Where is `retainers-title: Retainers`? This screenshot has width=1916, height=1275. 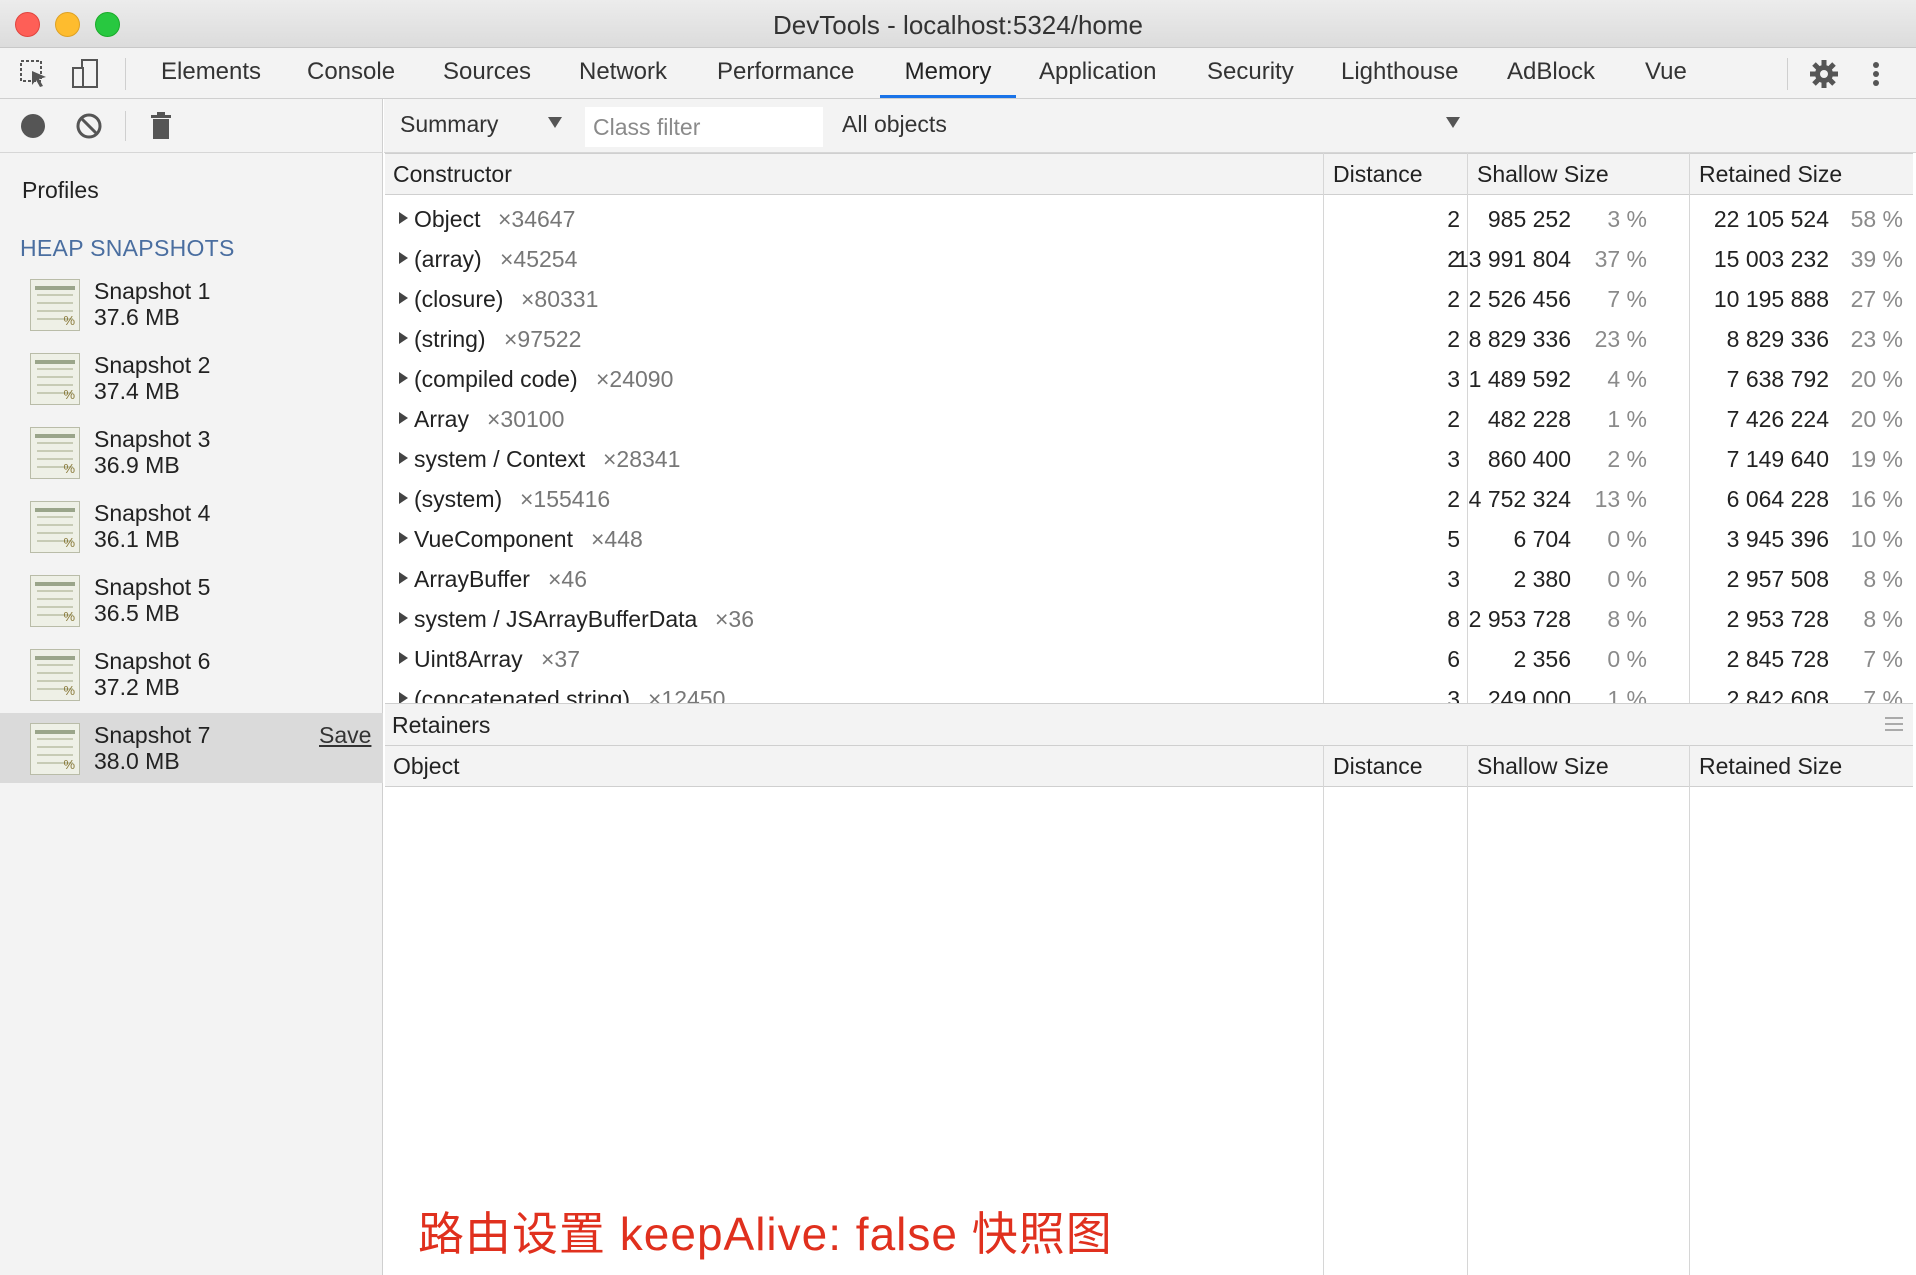 retainers-title: Retainers is located at coordinates (441, 725).